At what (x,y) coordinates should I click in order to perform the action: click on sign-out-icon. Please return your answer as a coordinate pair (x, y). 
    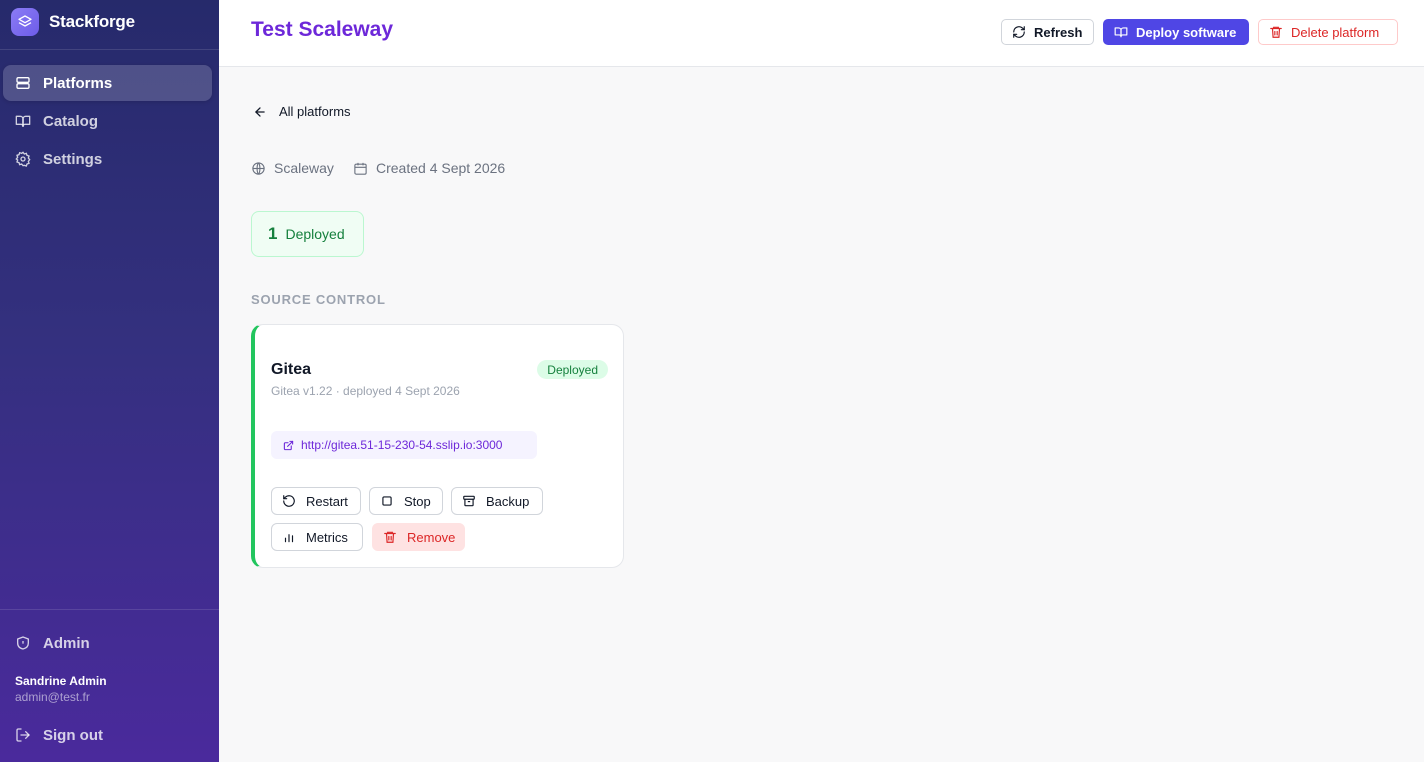
    Looking at the image, I should click on (23, 735).